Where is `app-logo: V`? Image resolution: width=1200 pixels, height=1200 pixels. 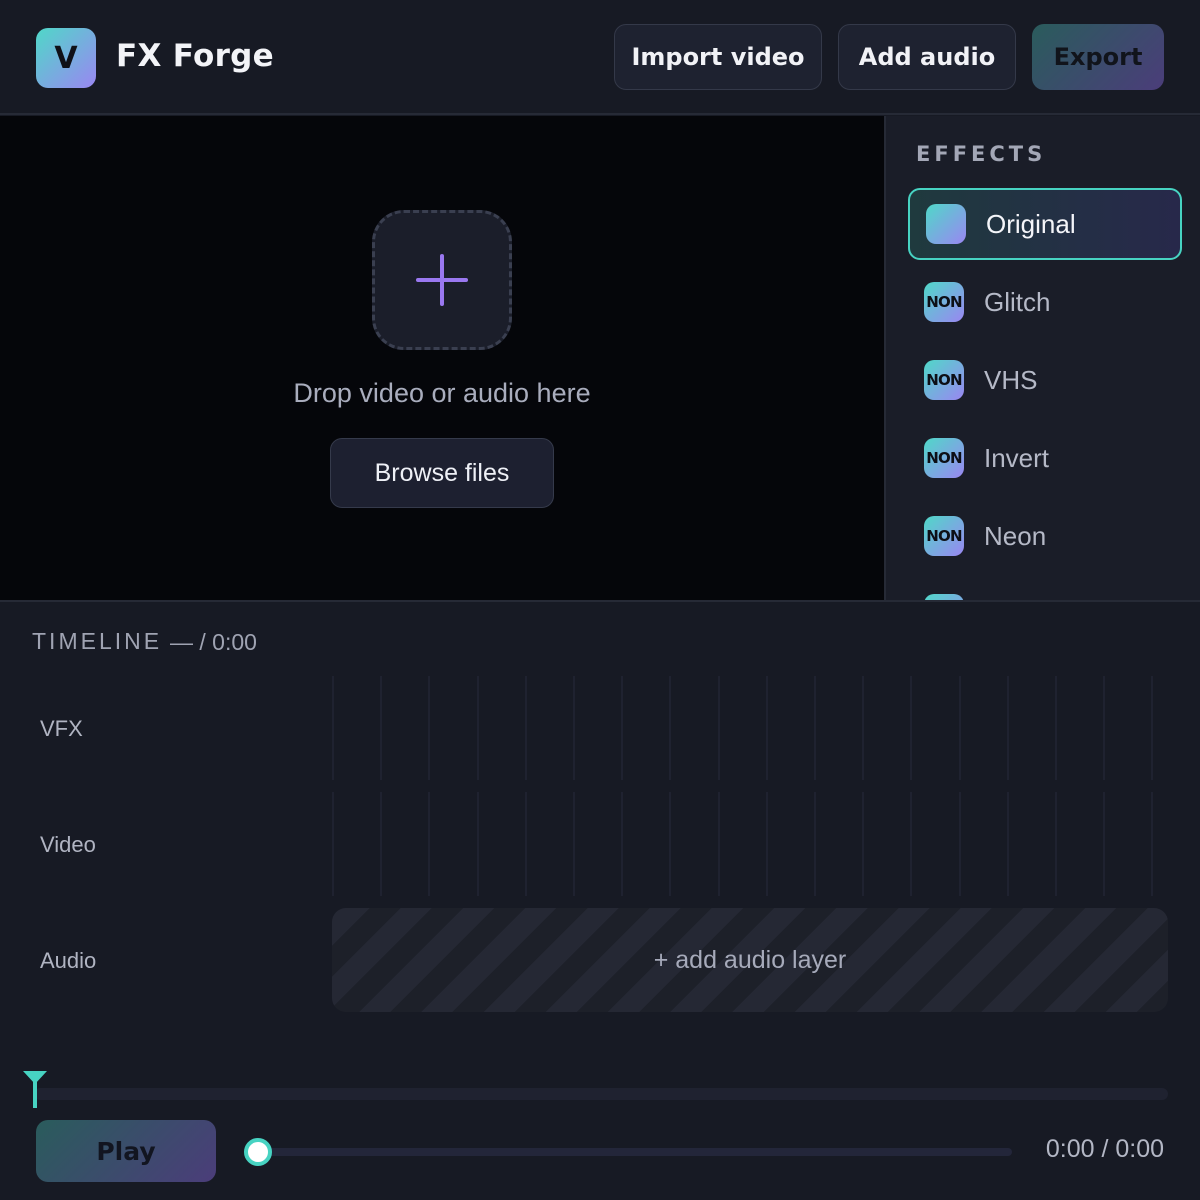 app-logo: V is located at coordinates (66, 58).